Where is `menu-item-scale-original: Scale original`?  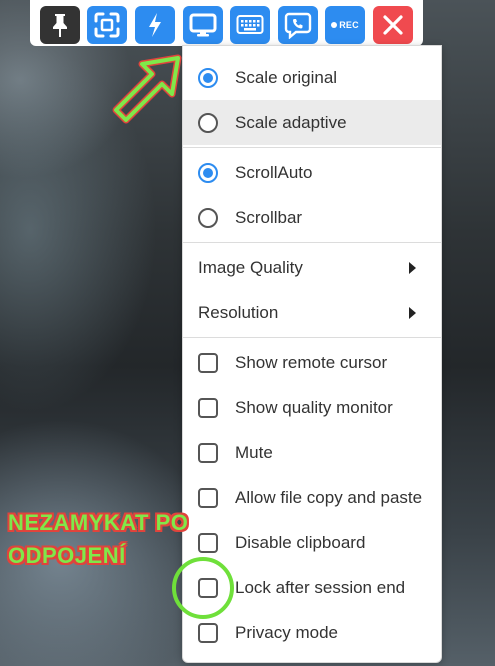
menu-item-scale-original: Scale original is located at coordinates (312, 77).